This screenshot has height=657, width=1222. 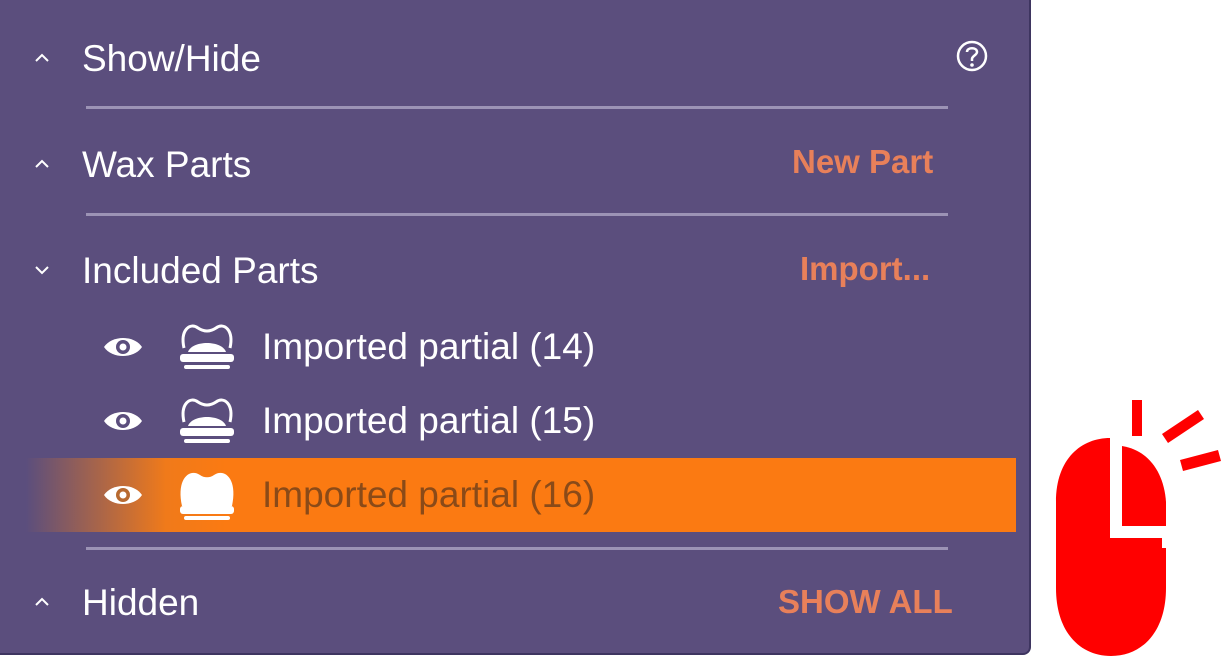 I want to click on list-item: Imported partial (15), so click(x=521, y=421).